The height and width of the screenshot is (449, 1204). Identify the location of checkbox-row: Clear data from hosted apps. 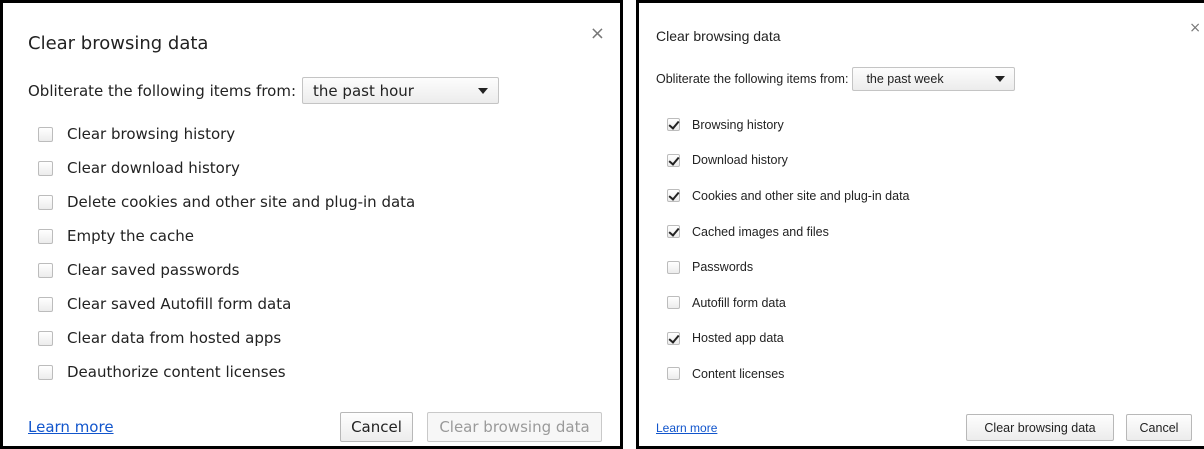
(226, 338).